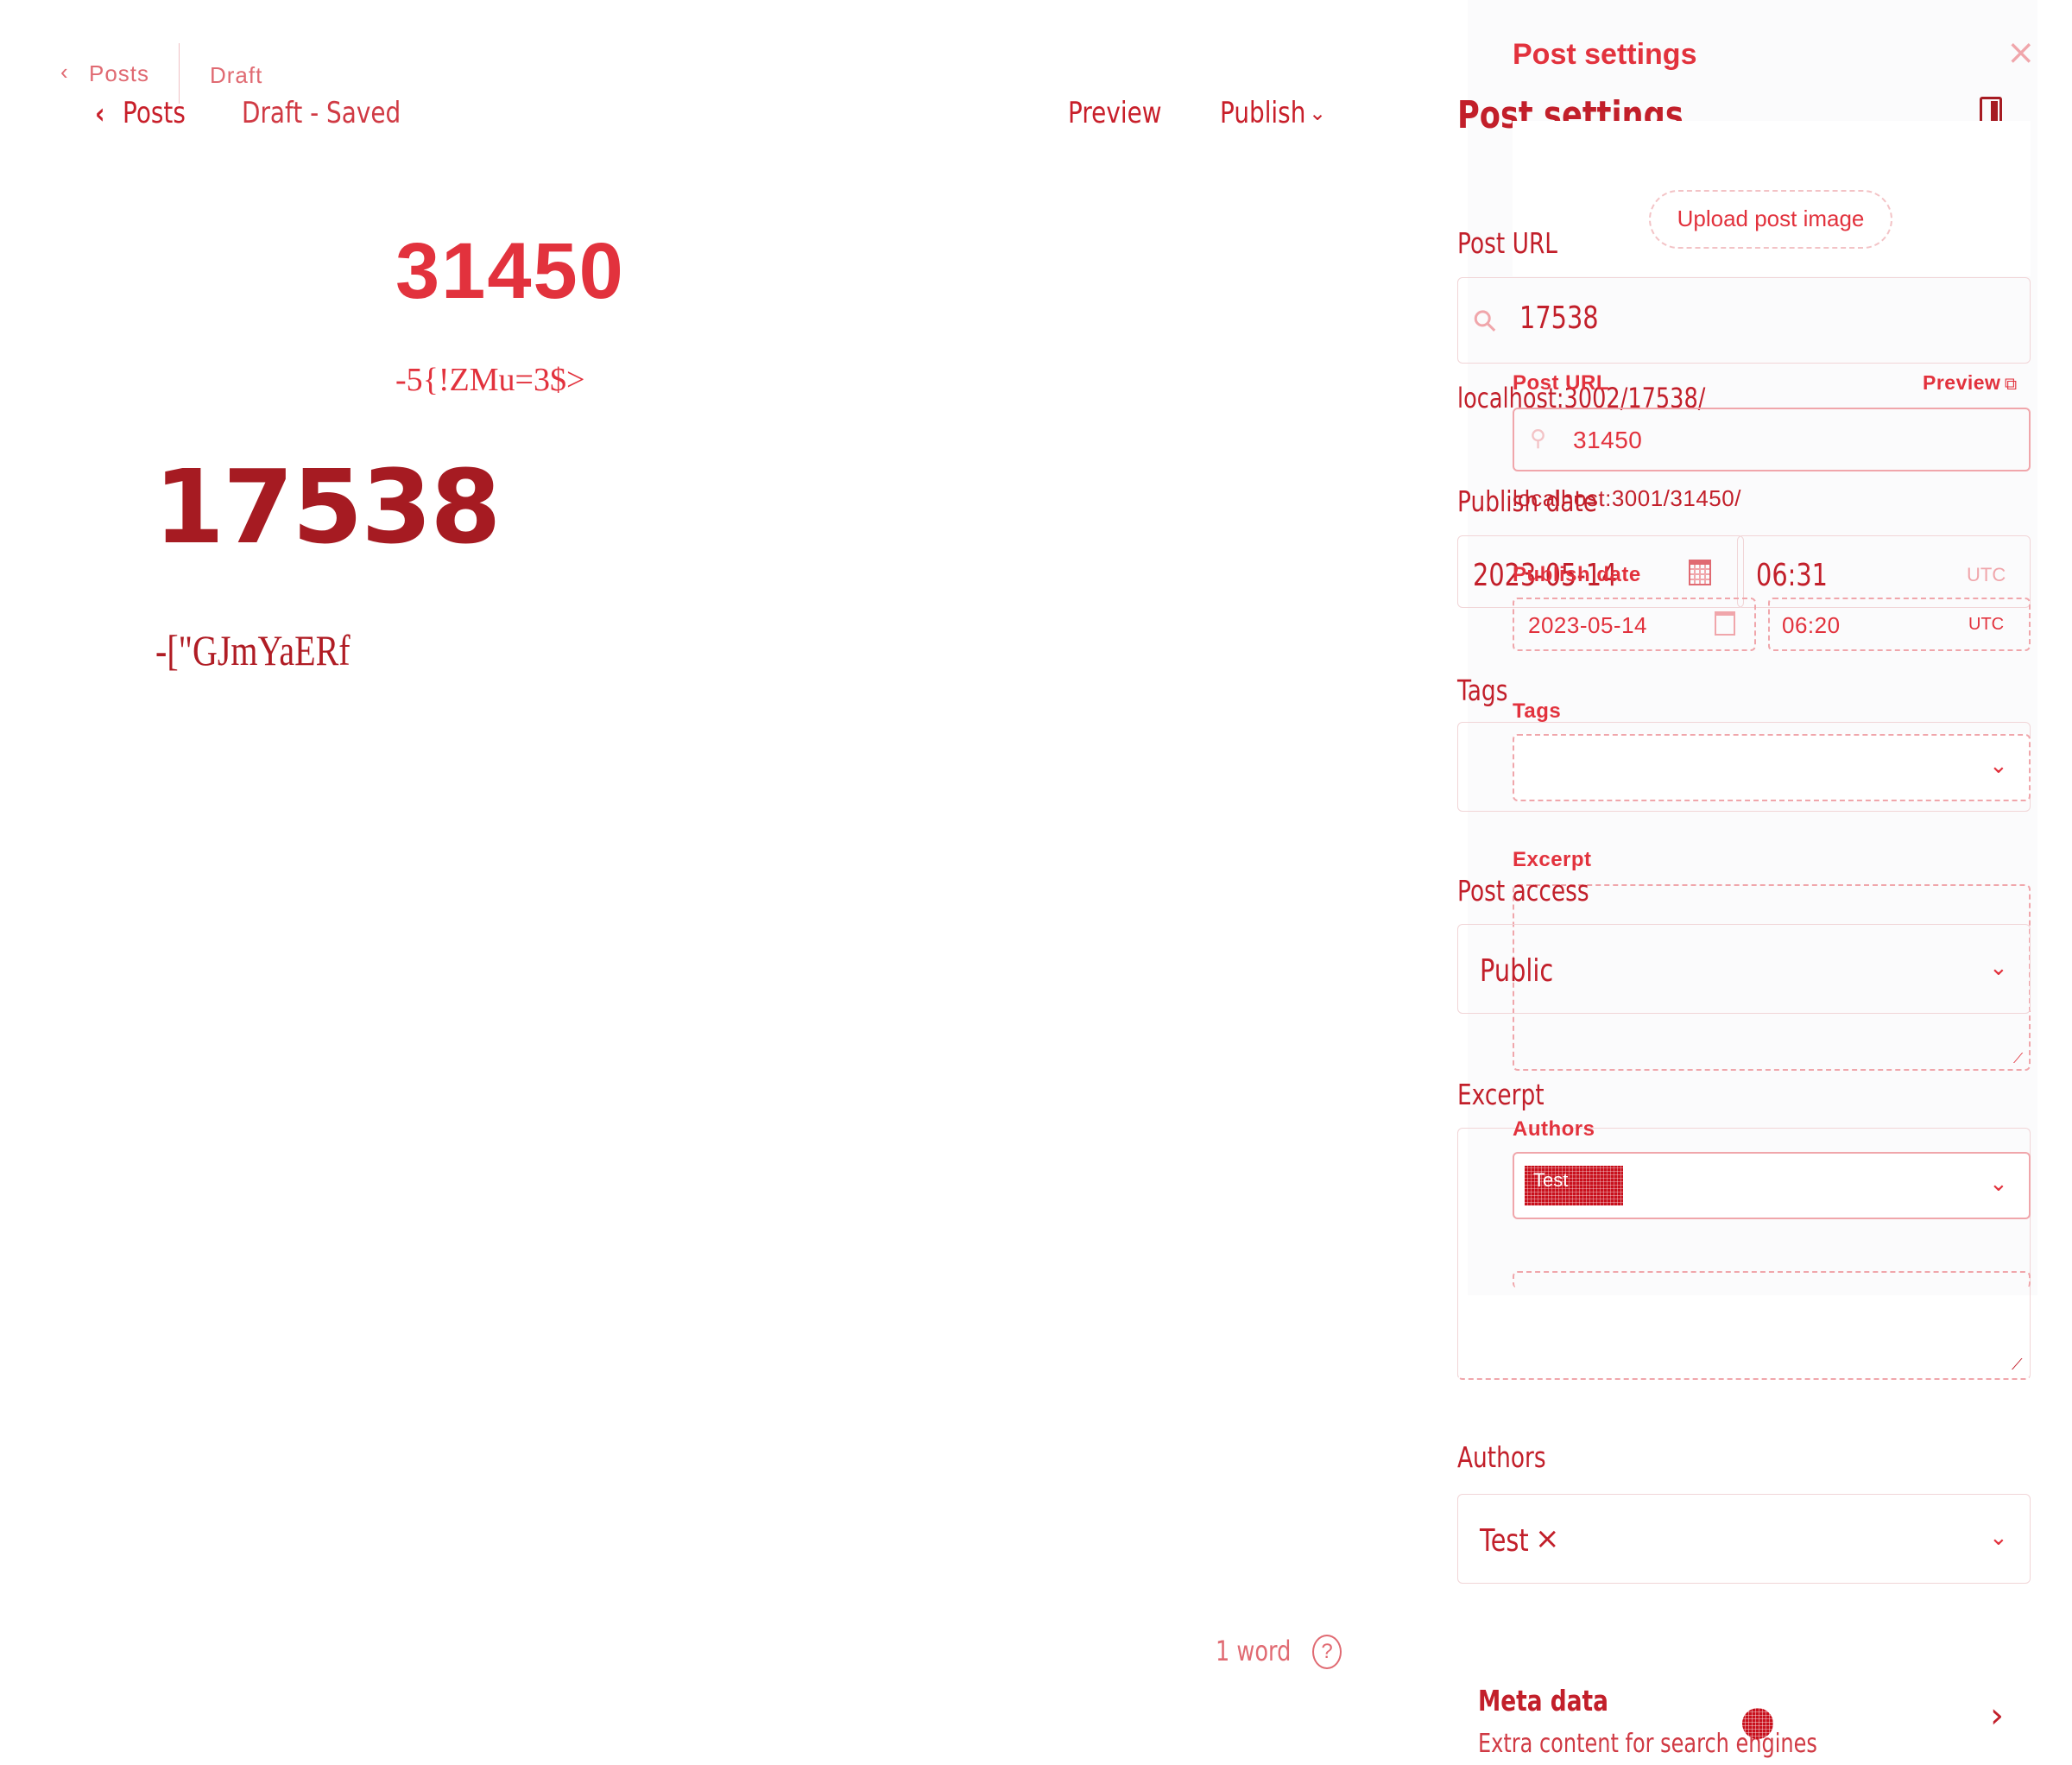 The image size is (2072, 1765). Describe the element at coordinates (179, 74) in the screenshot. I see `topbar-divider` at that location.